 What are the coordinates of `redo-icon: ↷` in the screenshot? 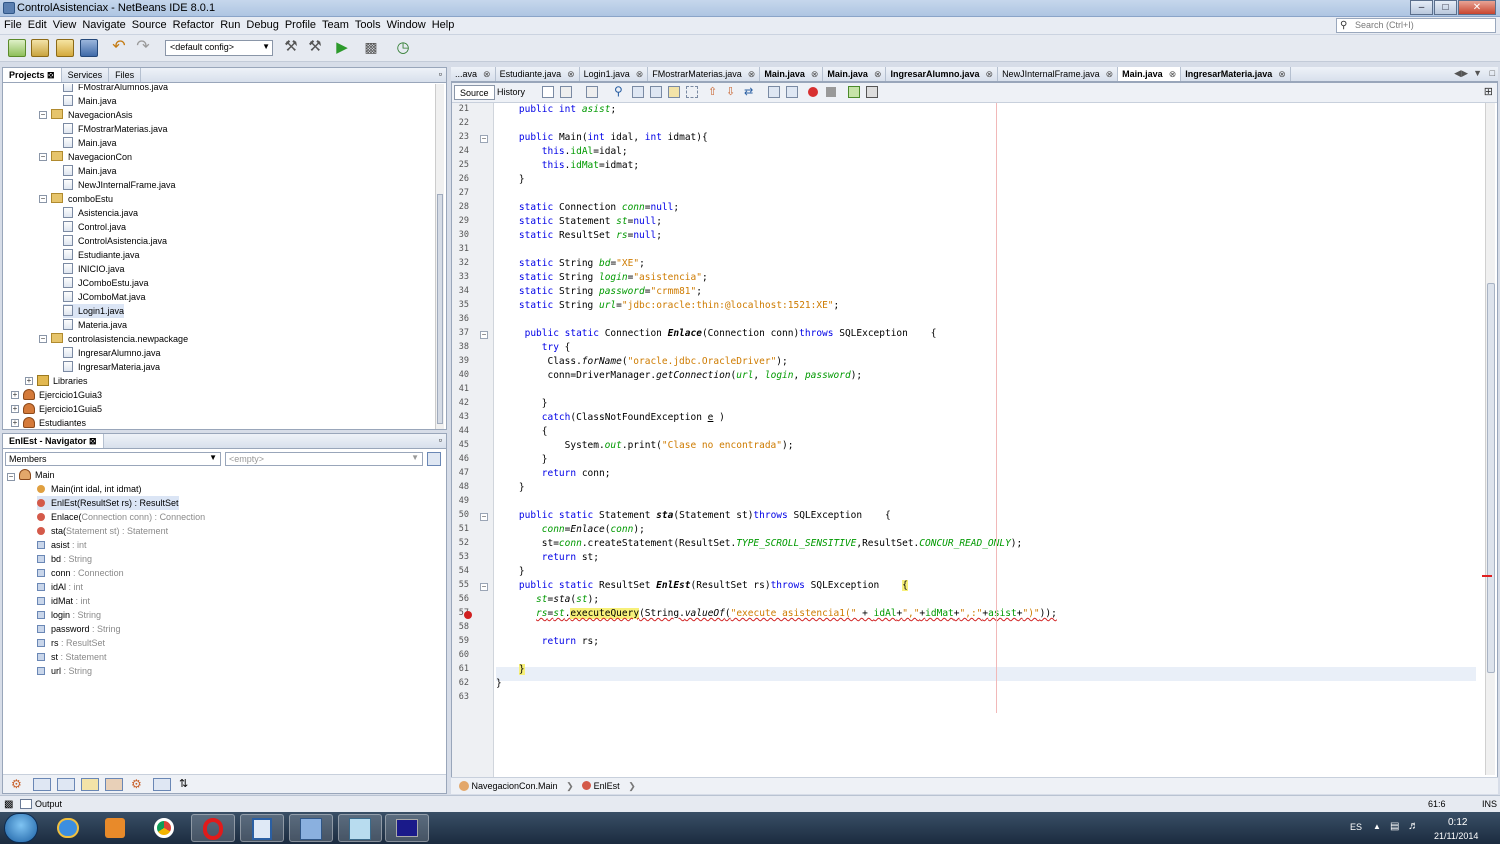 It's located at (143, 48).